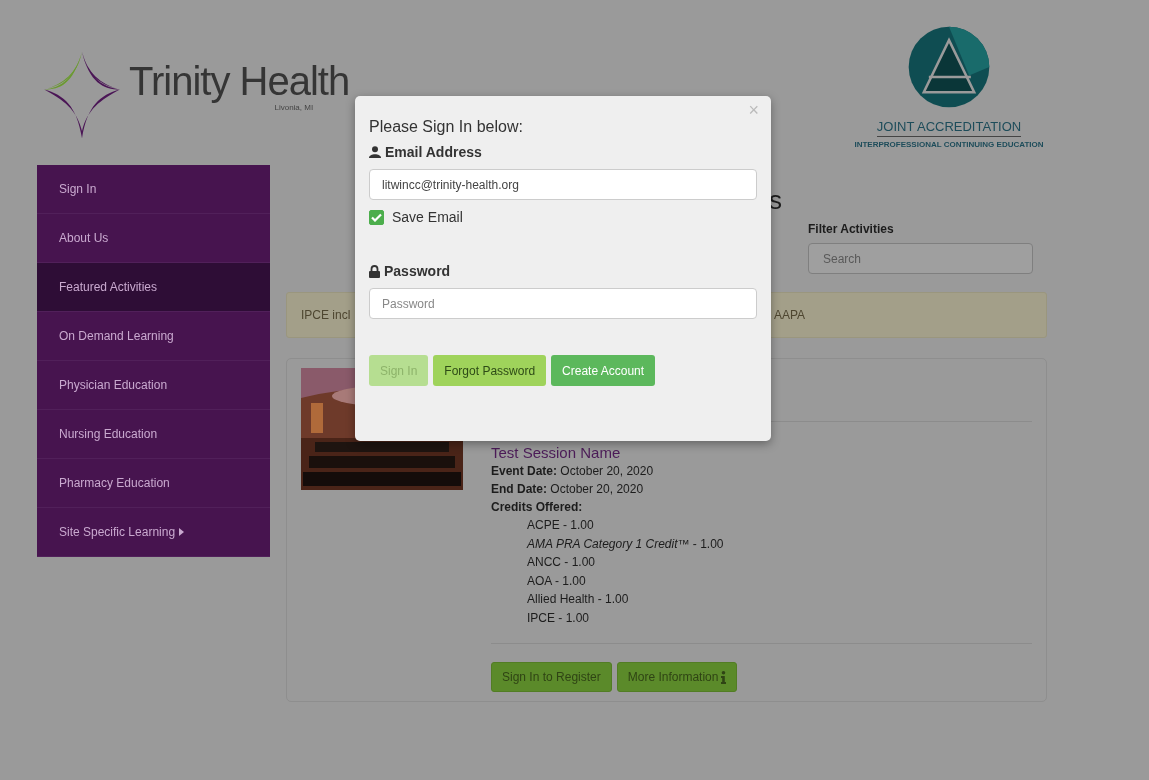 Image resolution: width=1149 pixels, height=780 pixels. I want to click on credit-line: Allied Health - 1.00, so click(578, 599).